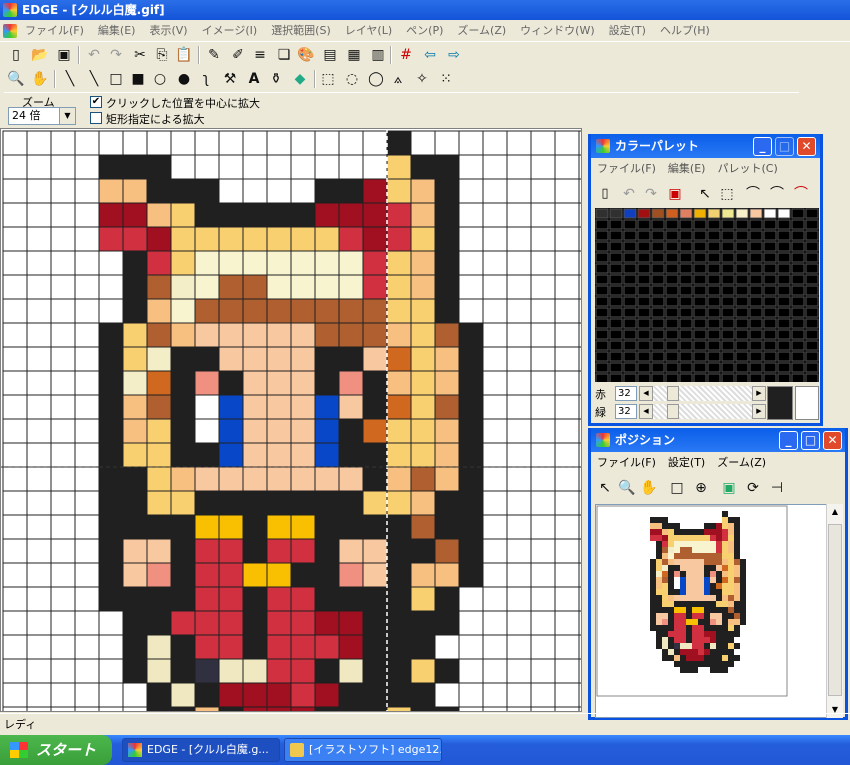 The image size is (850, 765). What do you see at coordinates (729, 488) in the screenshot?
I see `image-icon: ▣` at bounding box center [729, 488].